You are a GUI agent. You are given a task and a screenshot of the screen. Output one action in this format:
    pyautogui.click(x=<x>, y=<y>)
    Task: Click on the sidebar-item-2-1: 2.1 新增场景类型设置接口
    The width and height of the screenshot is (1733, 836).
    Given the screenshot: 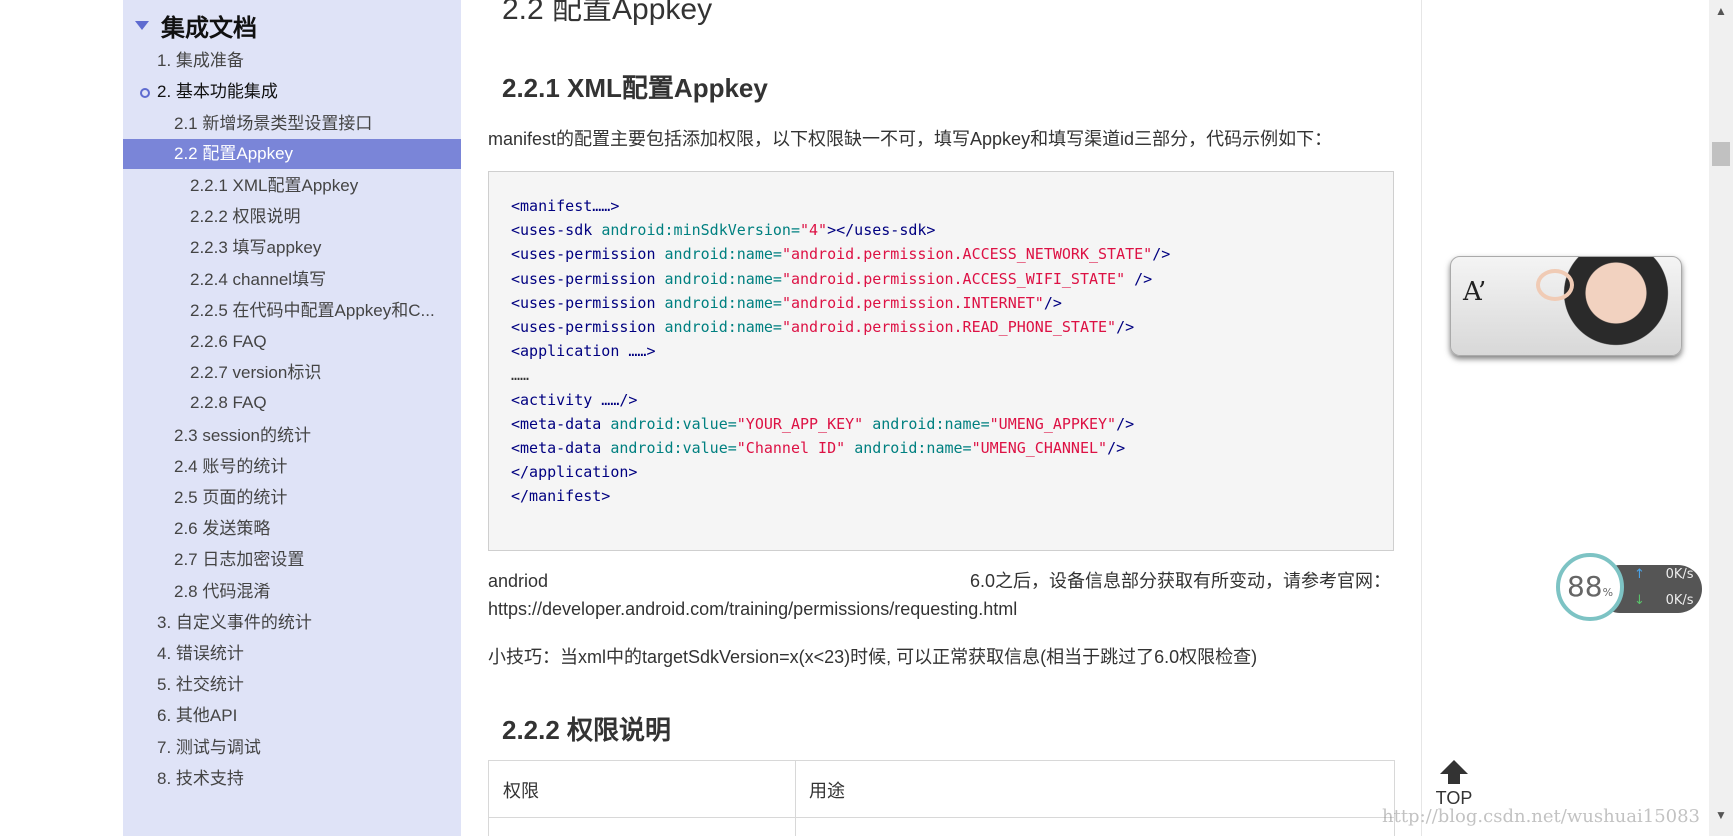 What is the action you would take?
    pyautogui.click(x=292, y=124)
    